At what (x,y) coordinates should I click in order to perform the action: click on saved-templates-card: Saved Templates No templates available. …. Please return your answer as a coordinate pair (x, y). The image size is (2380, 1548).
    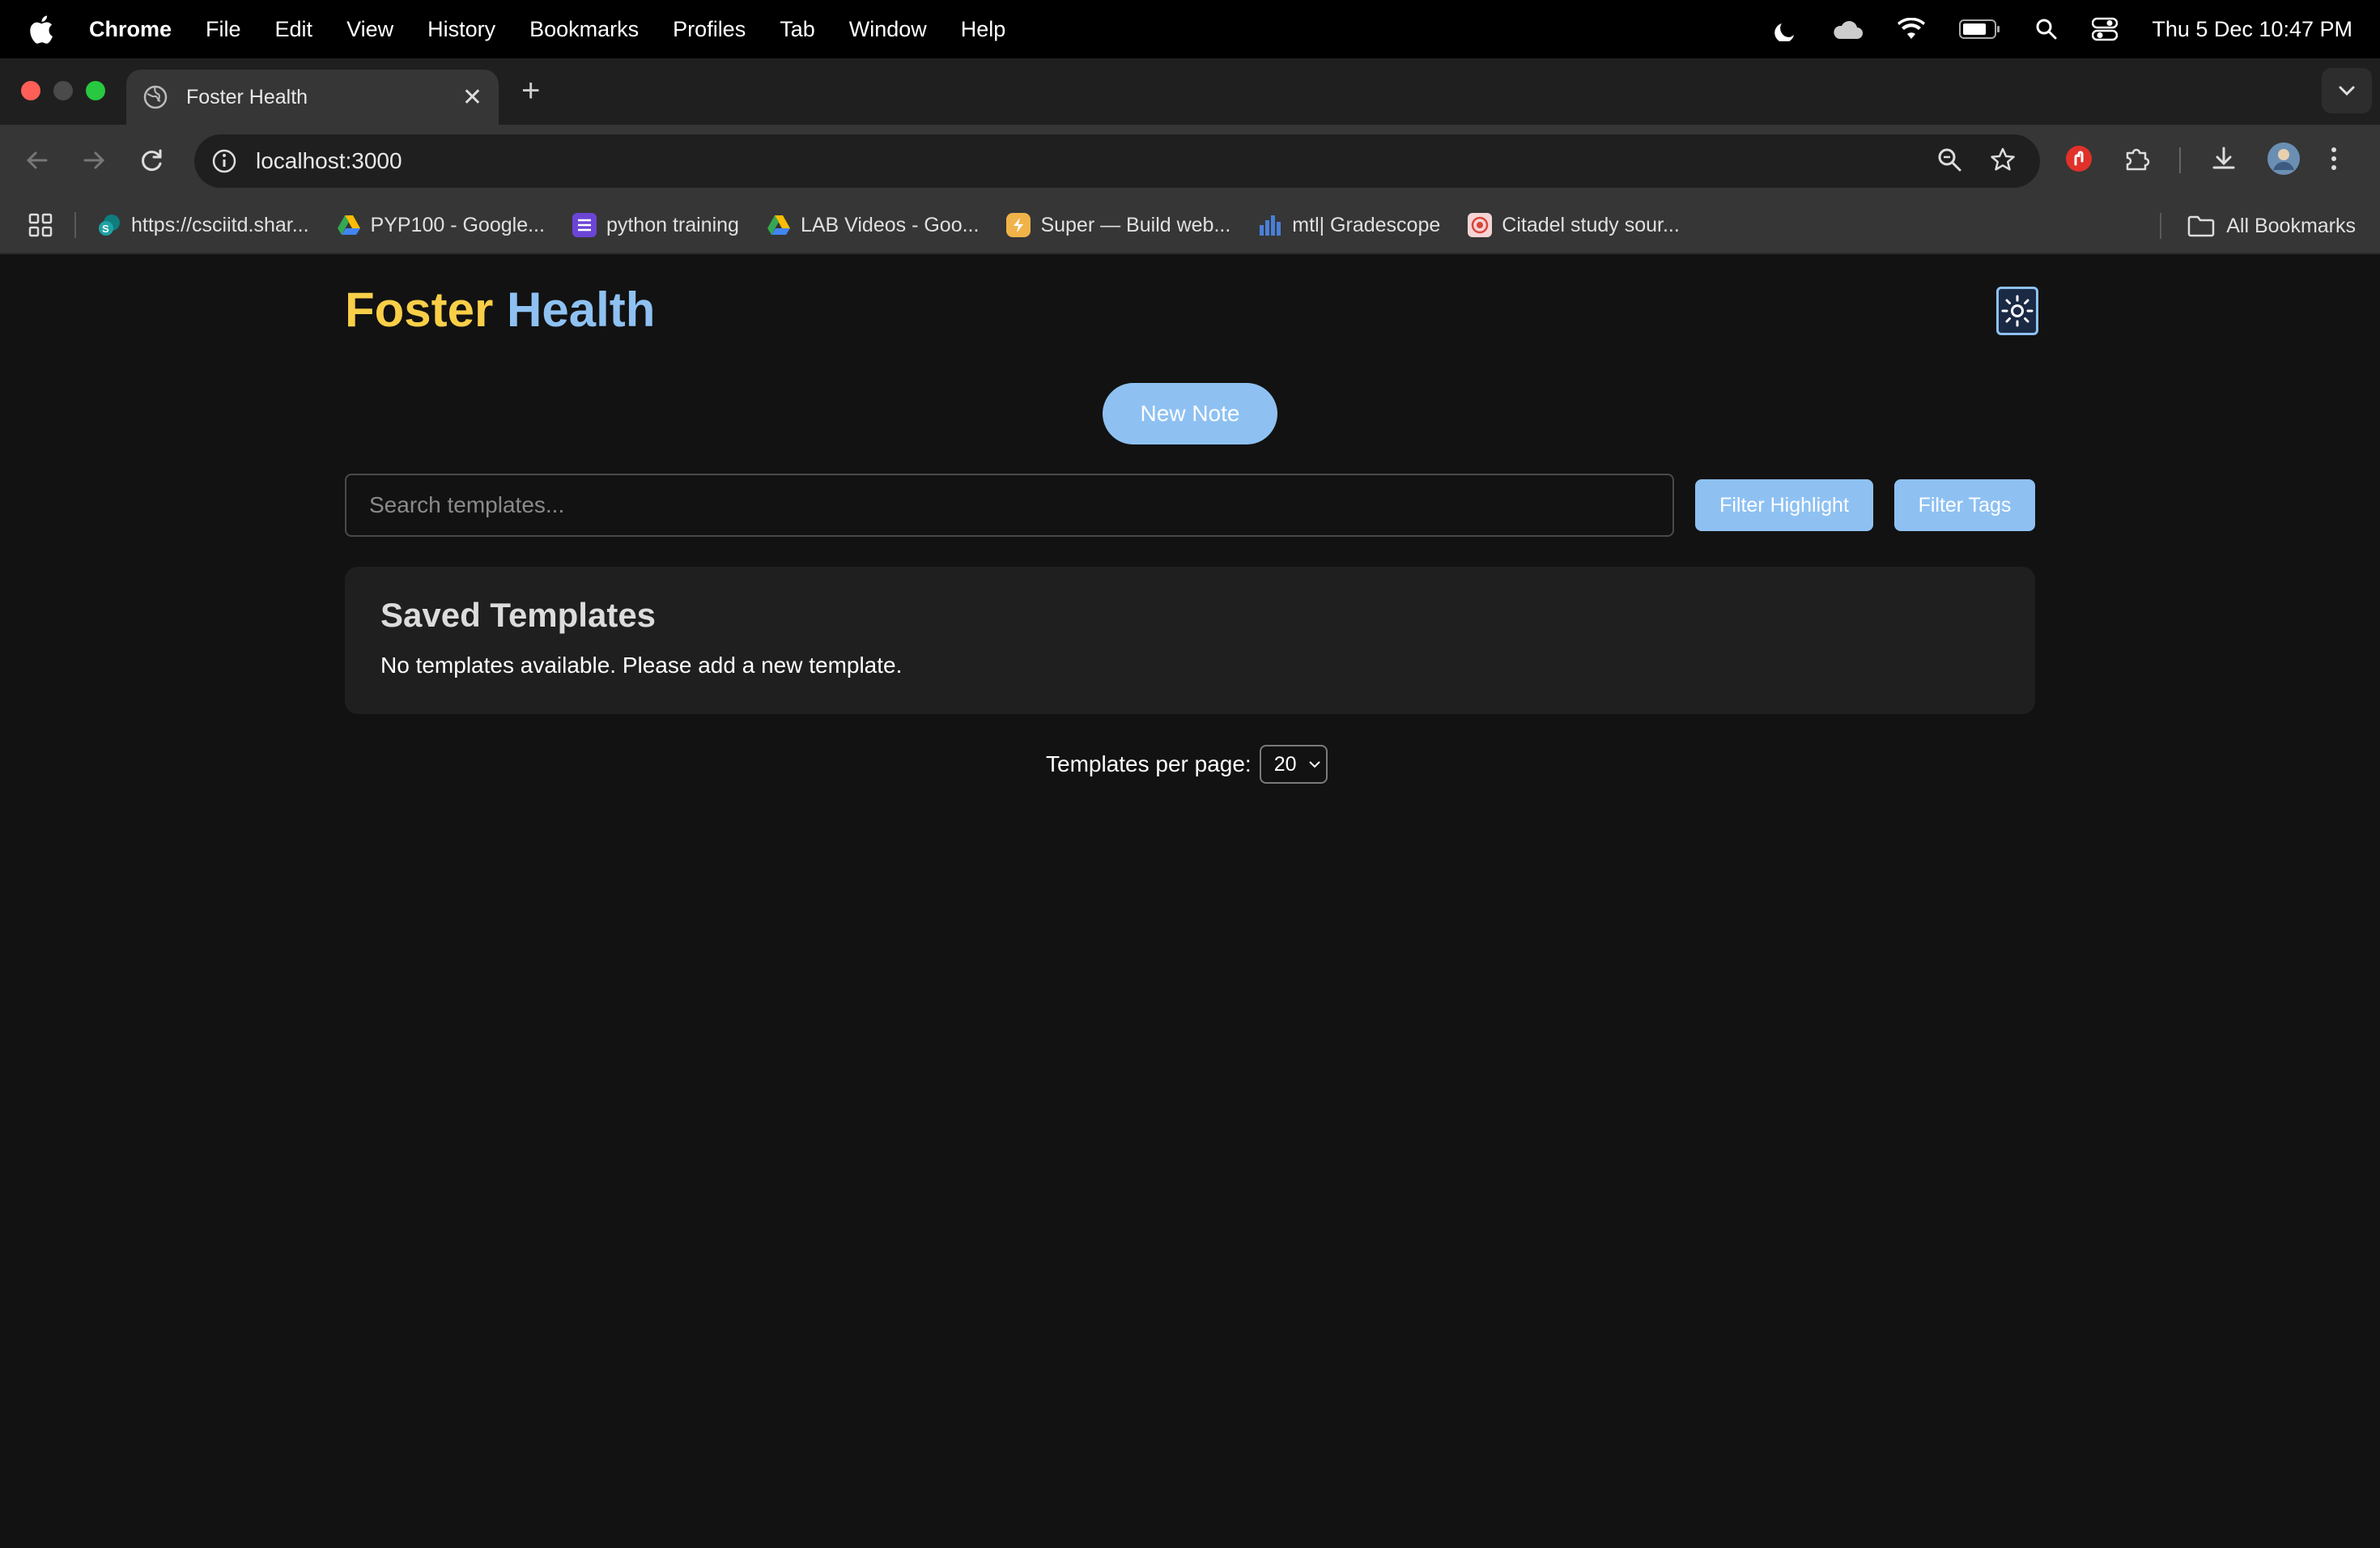
    Looking at the image, I should click on (1190, 640).